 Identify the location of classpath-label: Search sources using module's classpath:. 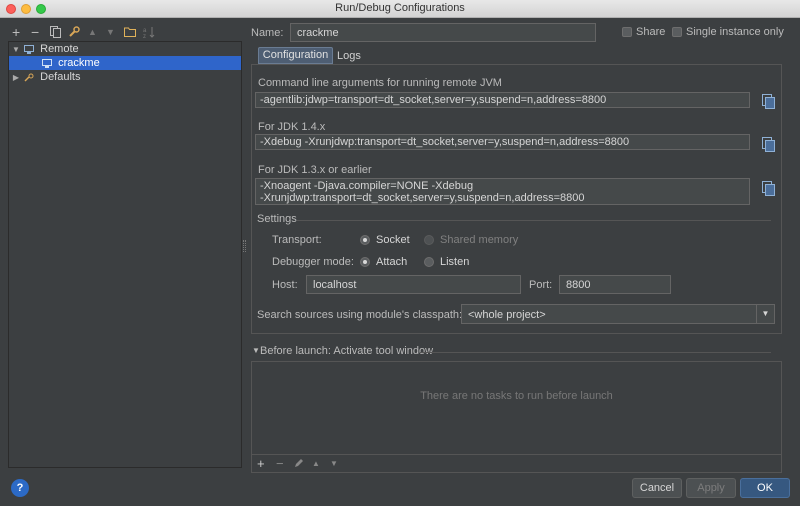
(360, 315).